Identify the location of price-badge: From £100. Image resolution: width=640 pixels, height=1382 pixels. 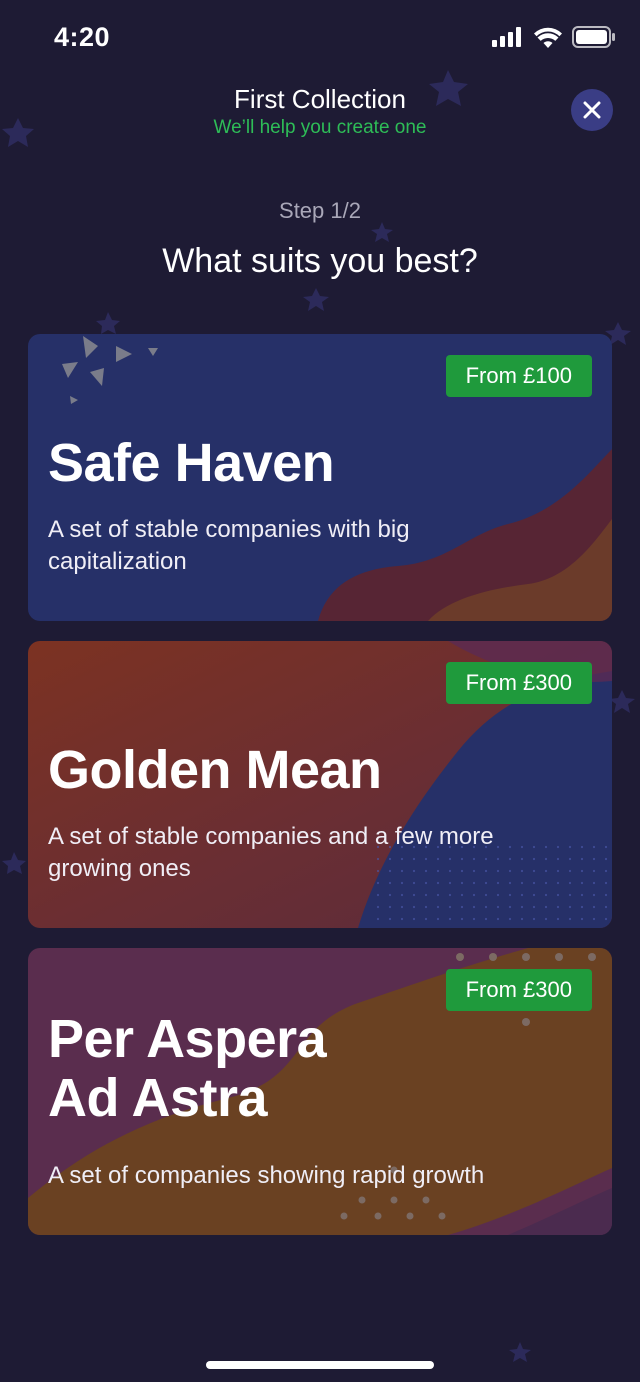
(518, 376).